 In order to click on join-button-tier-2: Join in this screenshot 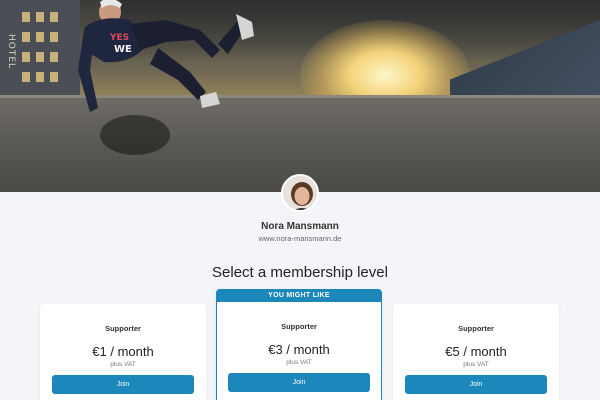, I will do `click(299, 382)`.